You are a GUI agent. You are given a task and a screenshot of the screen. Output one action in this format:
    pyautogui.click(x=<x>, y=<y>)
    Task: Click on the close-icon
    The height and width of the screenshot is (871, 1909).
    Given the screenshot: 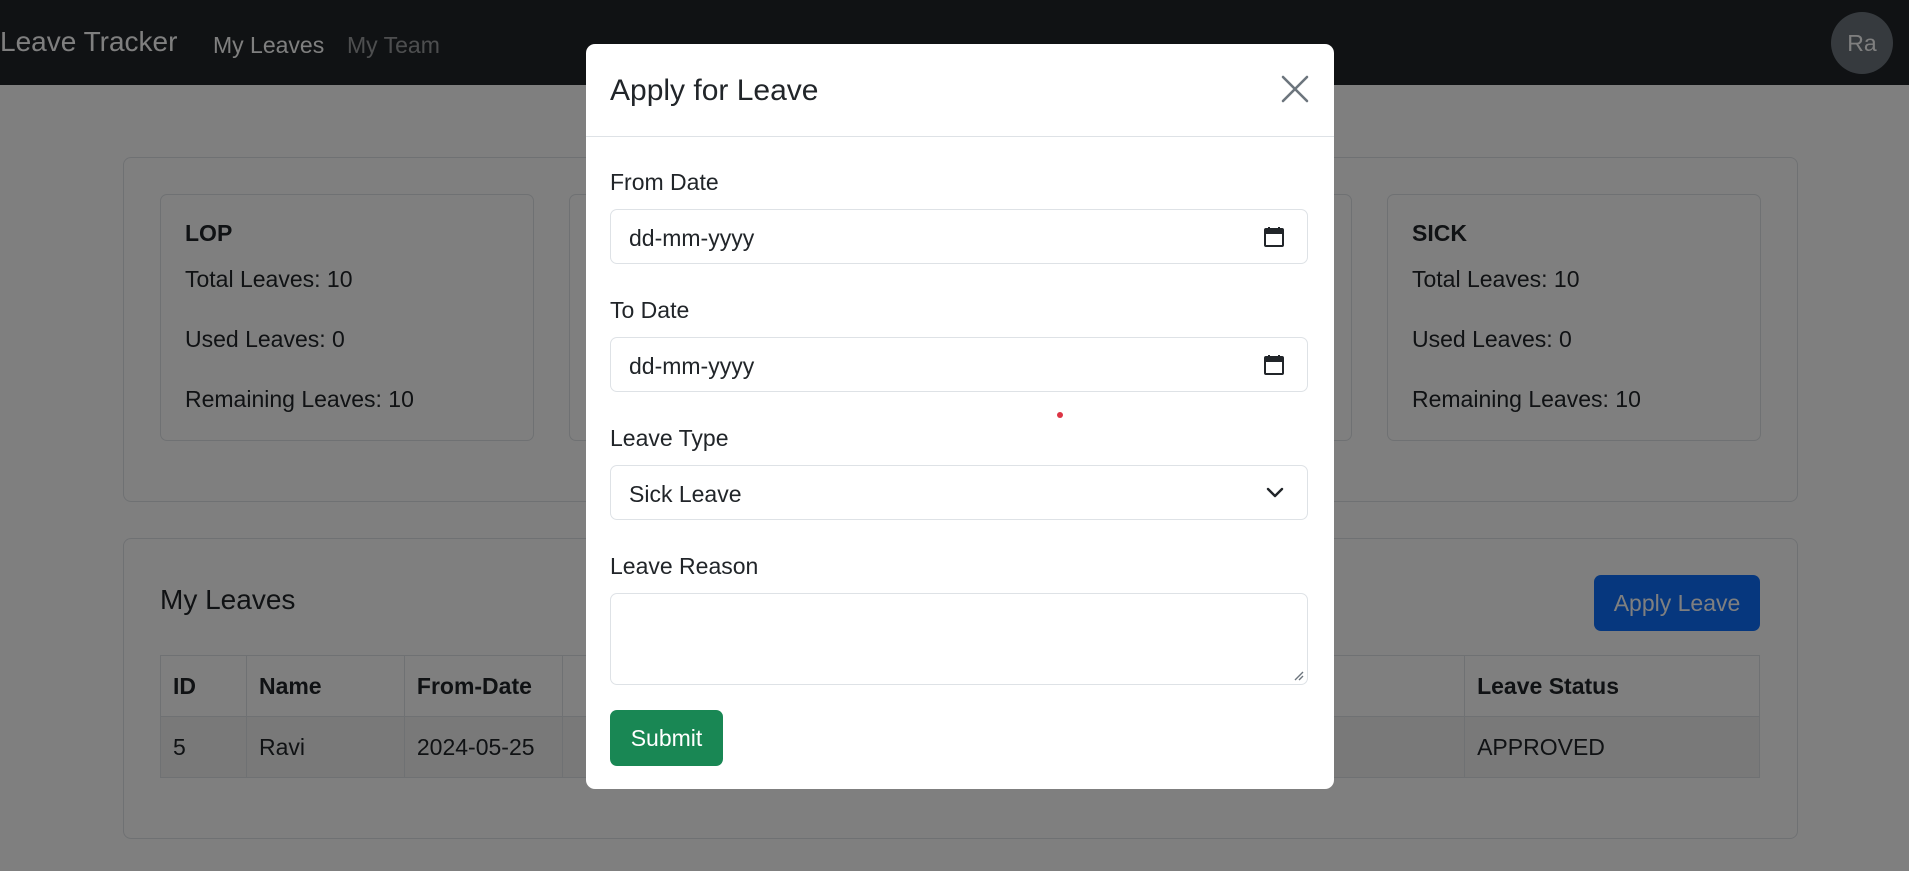 What is the action you would take?
    pyautogui.click(x=1295, y=89)
    